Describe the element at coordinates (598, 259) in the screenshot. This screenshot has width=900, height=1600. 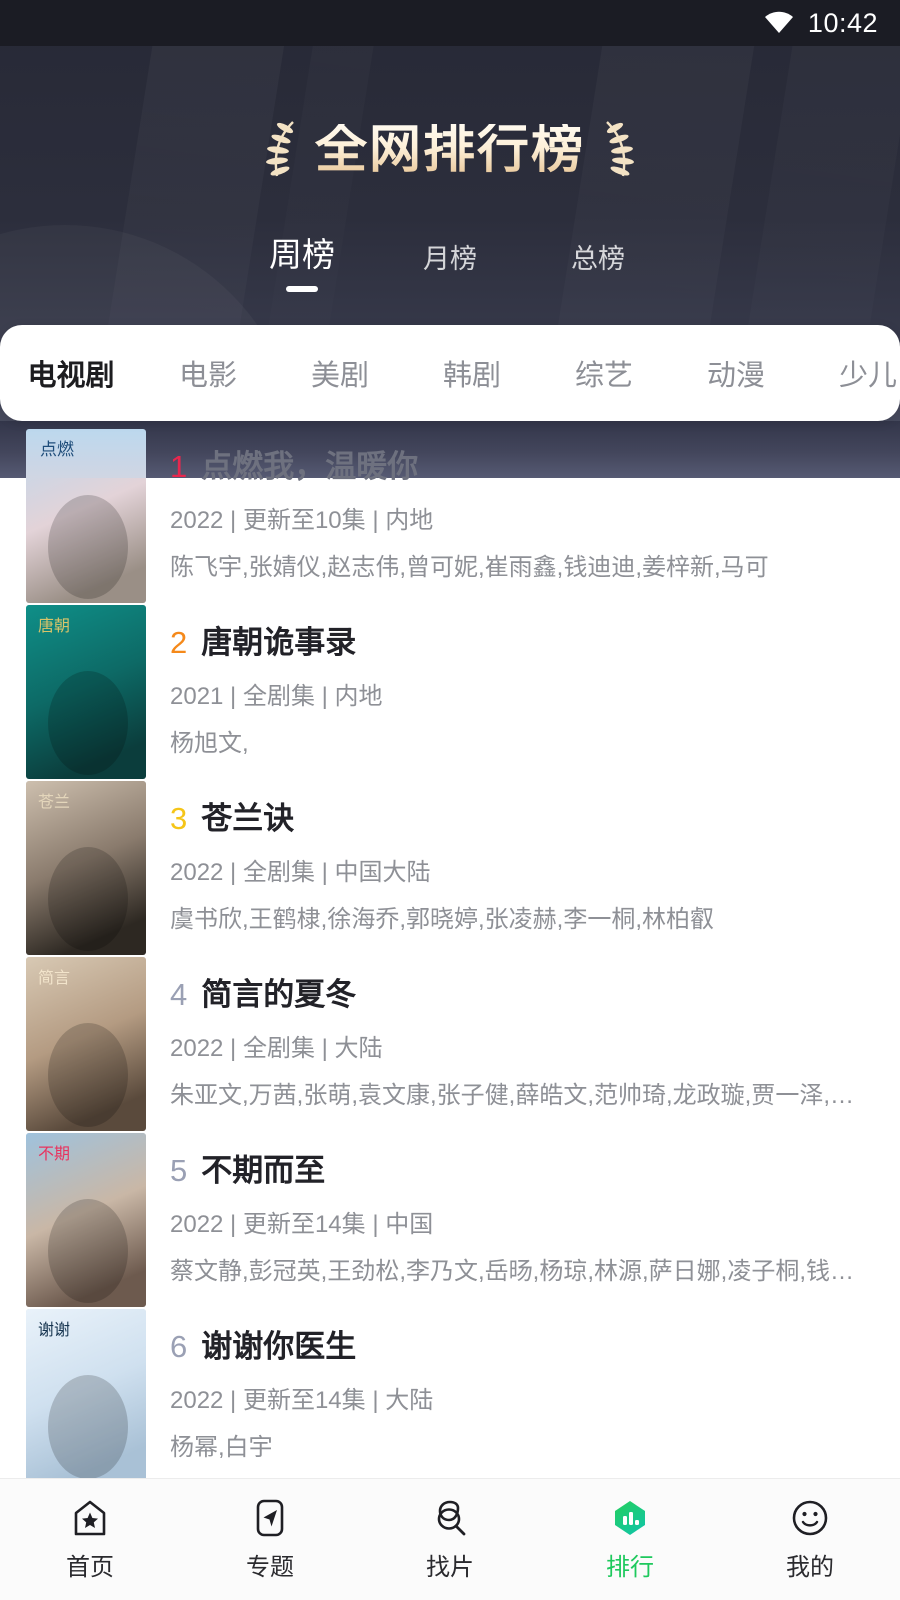
I see `period-tab-label: 总榜` at that location.